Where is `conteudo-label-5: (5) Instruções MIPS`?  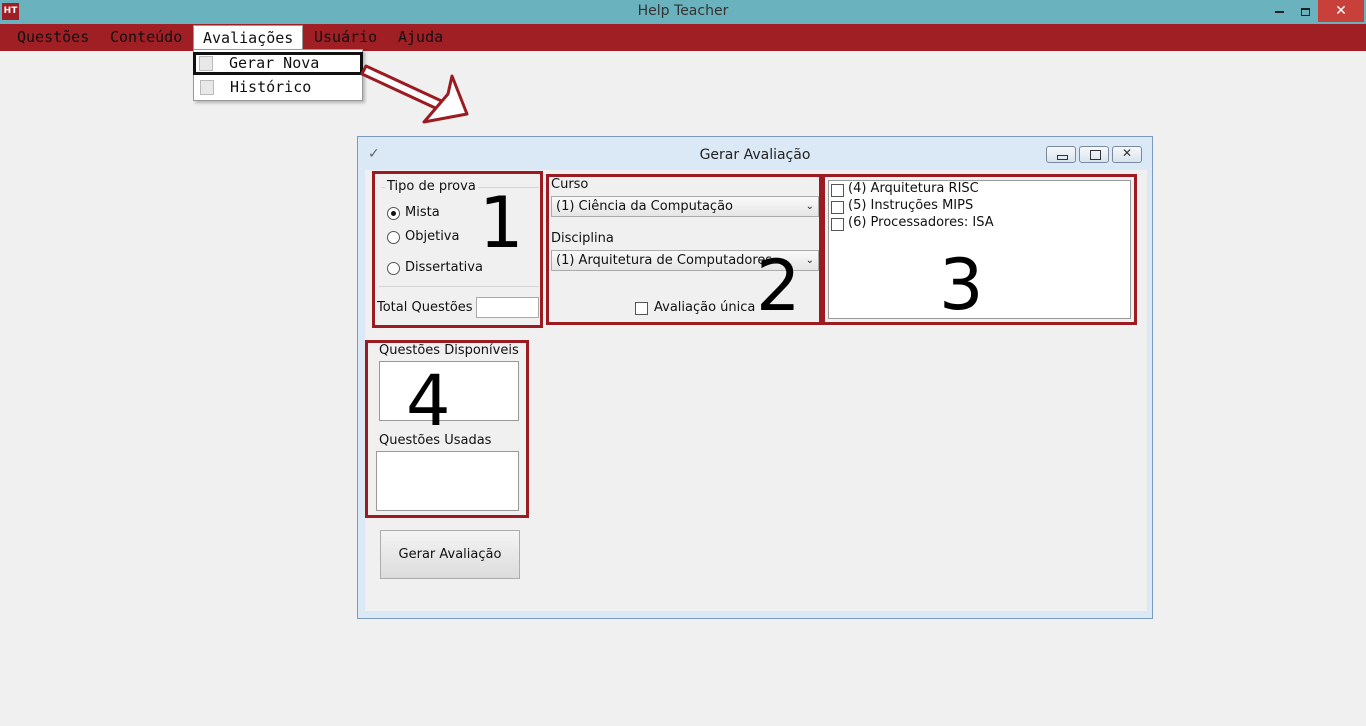 conteudo-label-5: (5) Instruções MIPS is located at coordinates (911, 205).